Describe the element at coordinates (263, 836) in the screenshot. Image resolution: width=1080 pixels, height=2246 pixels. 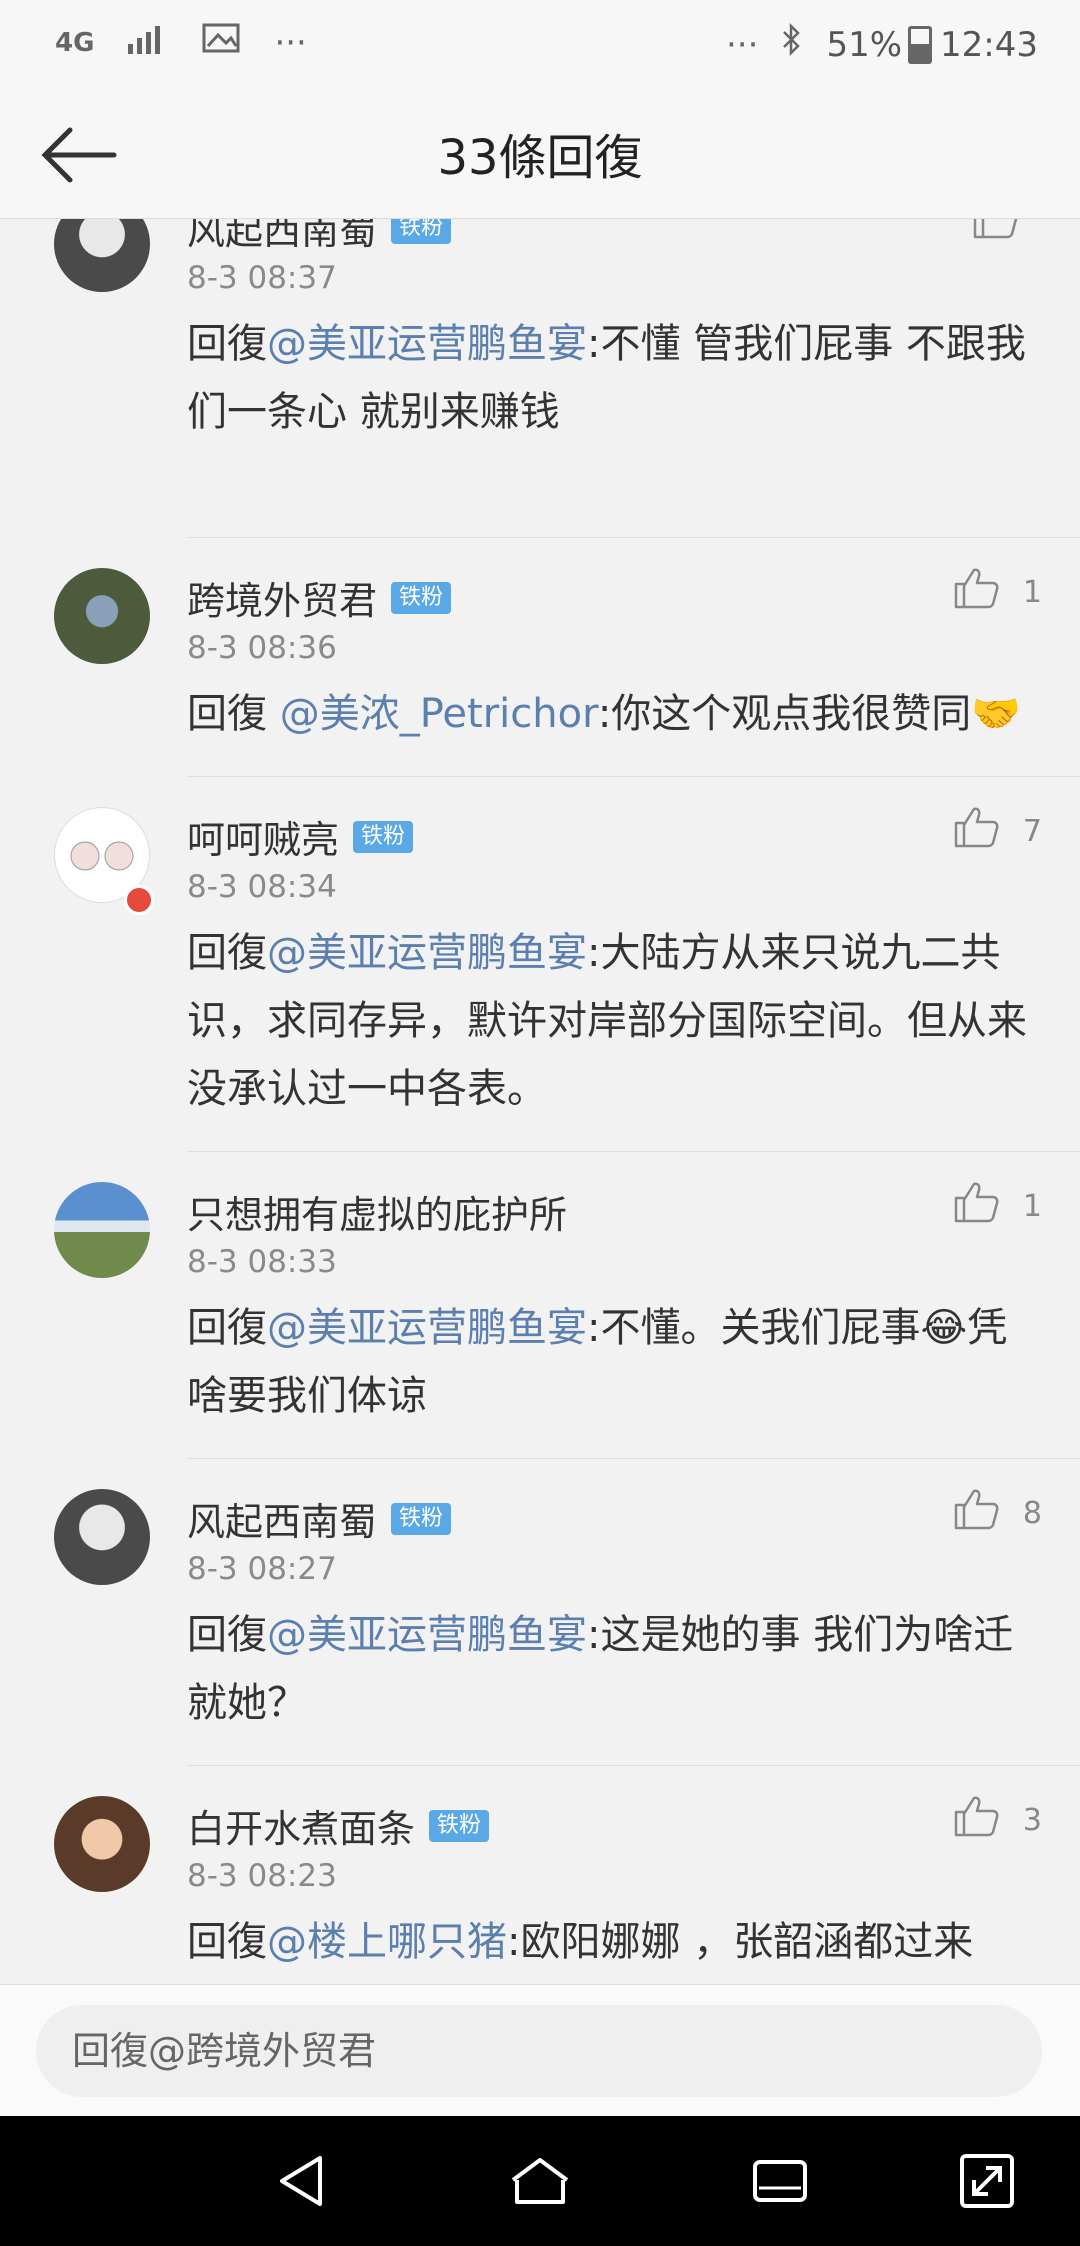
I see `username: 呵呵贼亮` at that location.